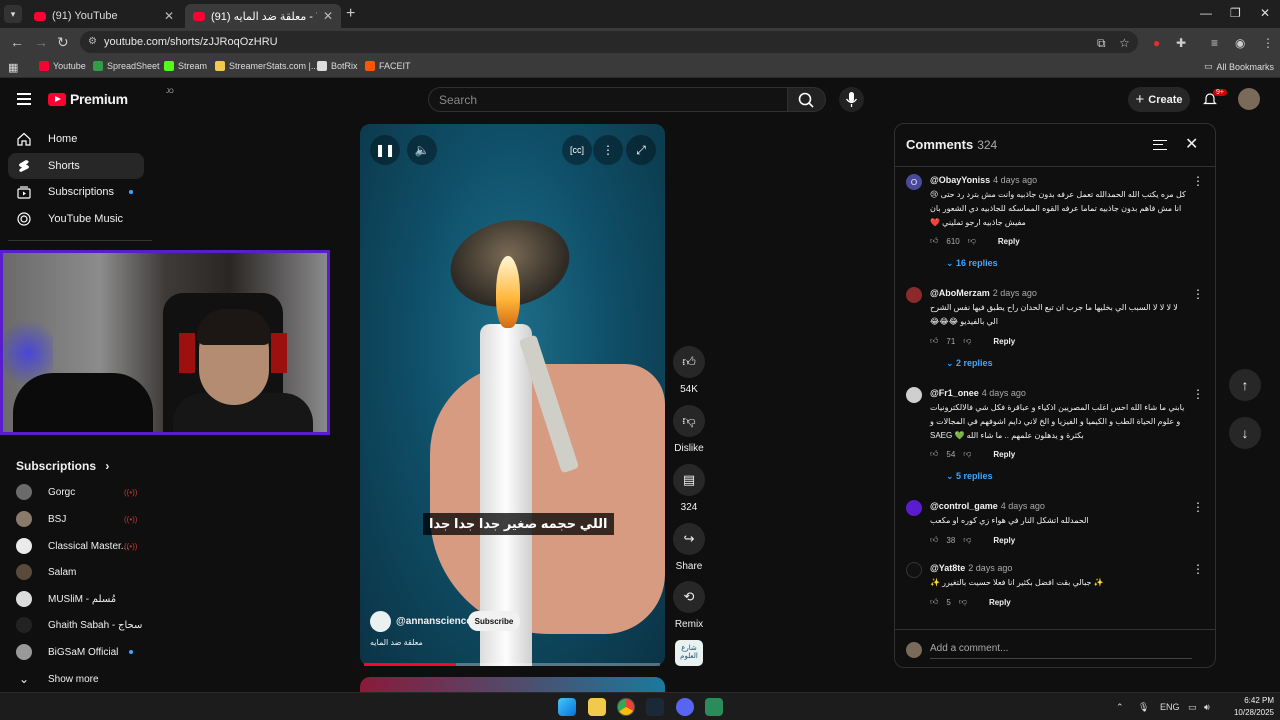 The width and height of the screenshot is (1280, 720). What do you see at coordinates (1240, 43) in the screenshot?
I see `profile-icon: ◉` at bounding box center [1240, 43].